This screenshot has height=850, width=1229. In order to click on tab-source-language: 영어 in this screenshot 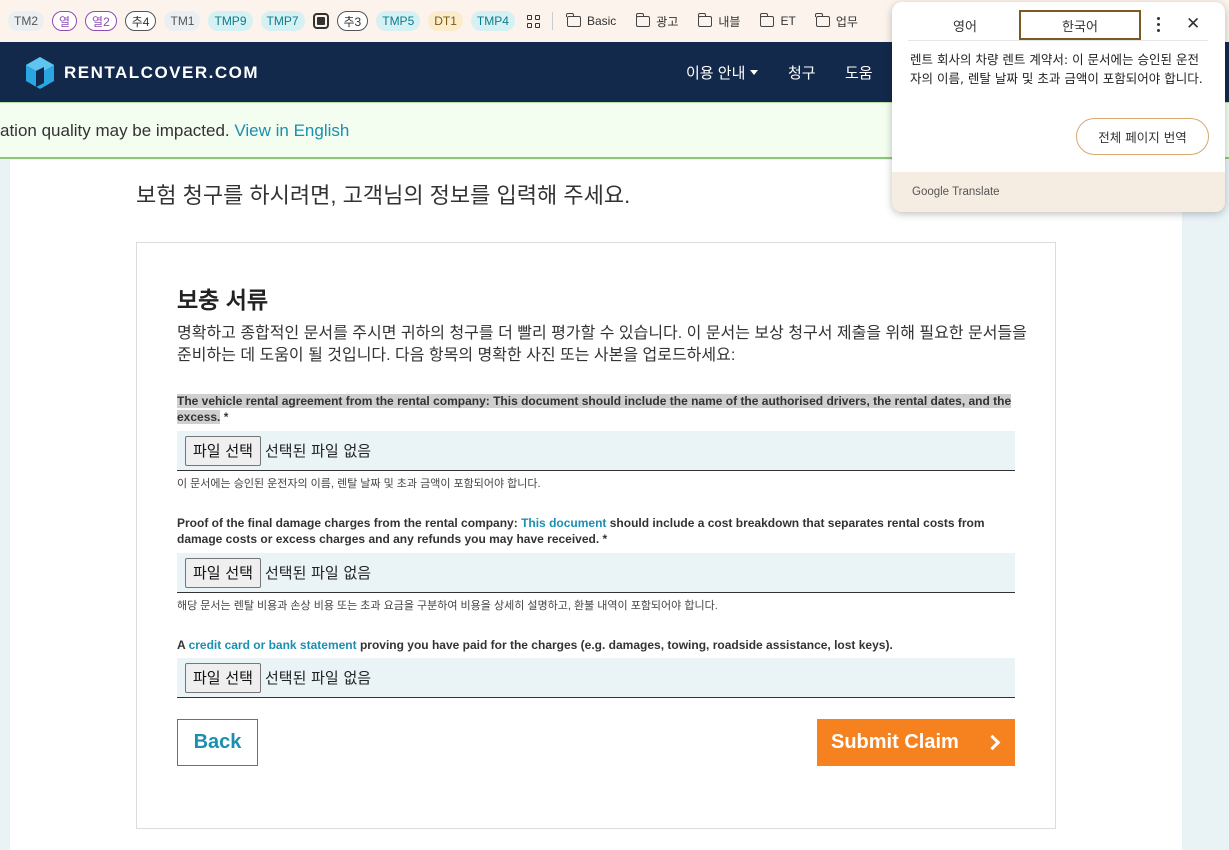, I will do `click(965, 25)`.